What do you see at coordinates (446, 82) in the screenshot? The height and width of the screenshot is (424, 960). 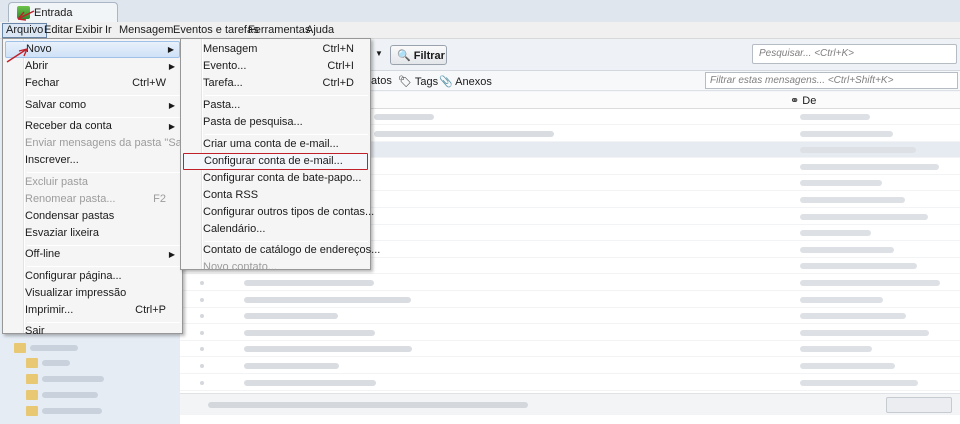 I see `paperclip-icon: 📎` at bounding box center [446, 82].